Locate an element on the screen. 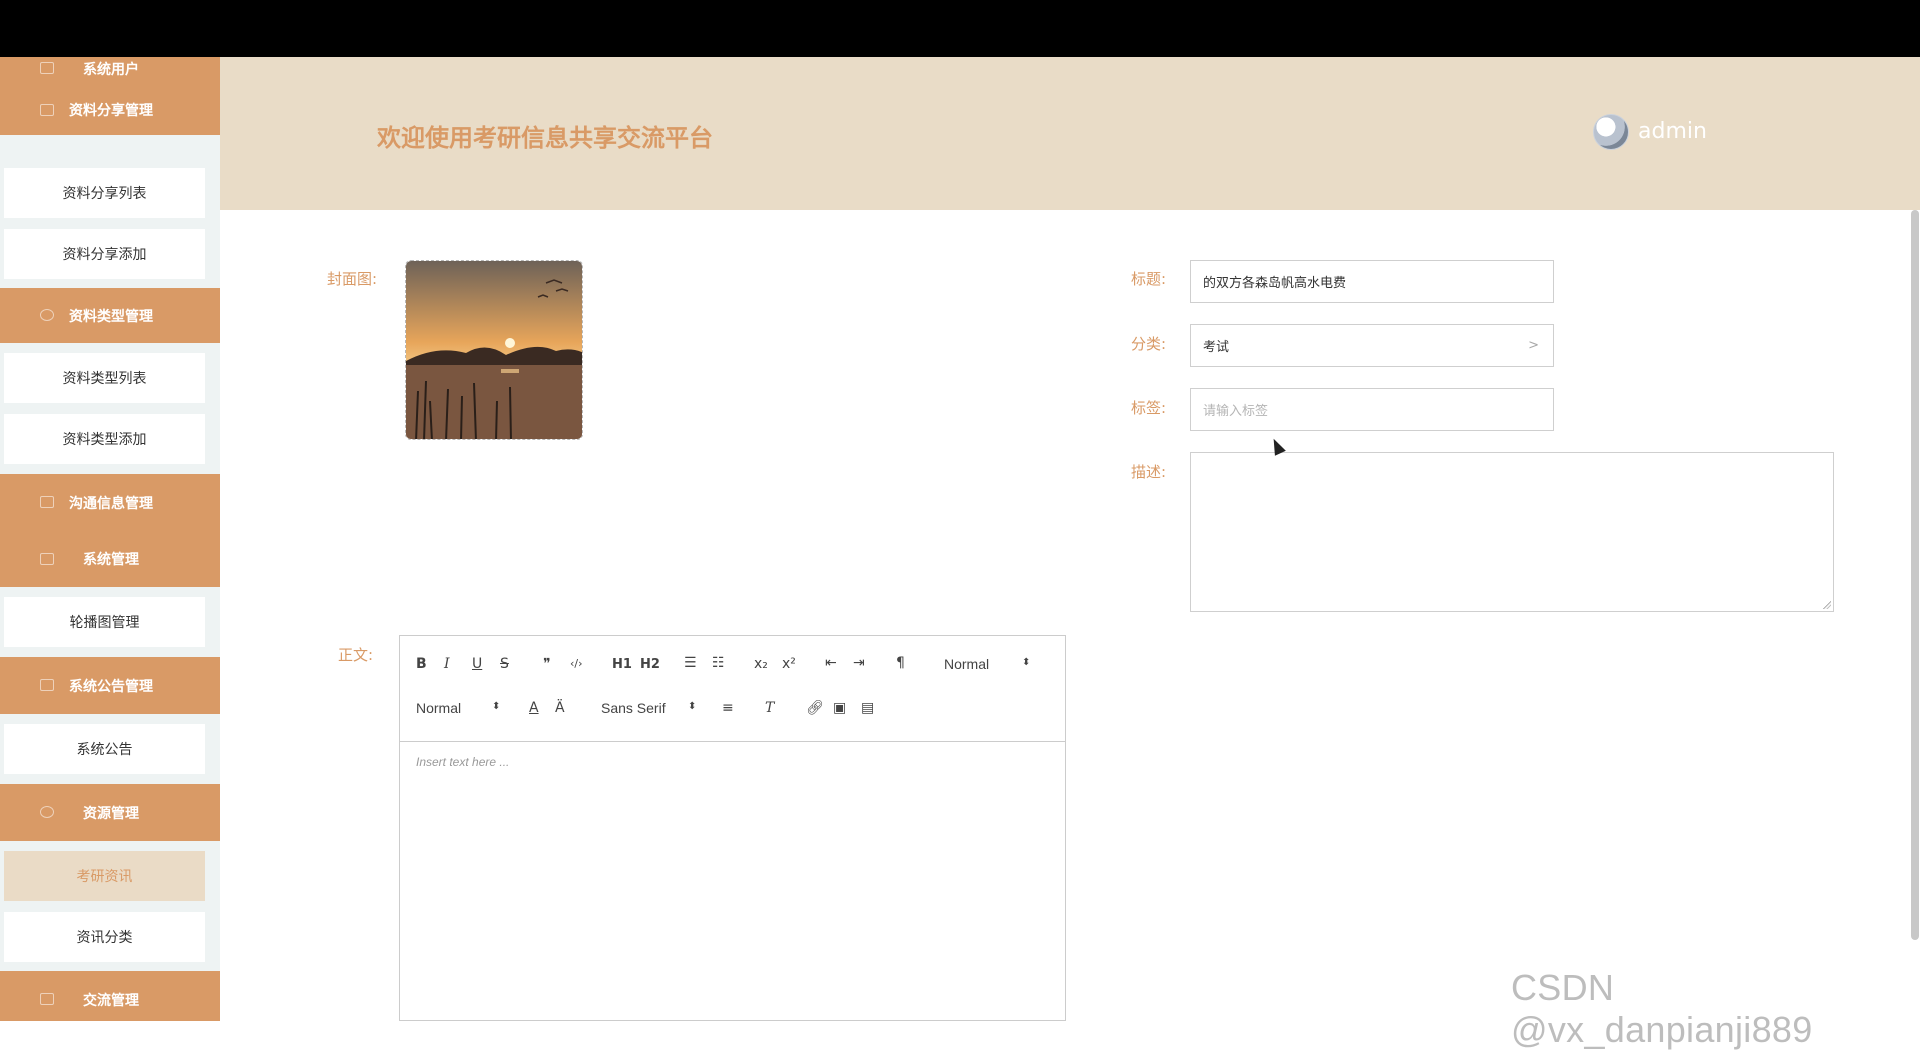 This screenshot has height=1051, width=1920. sidebar-item-carousel: 轮播图管理 is located at coordinates (104, 622).